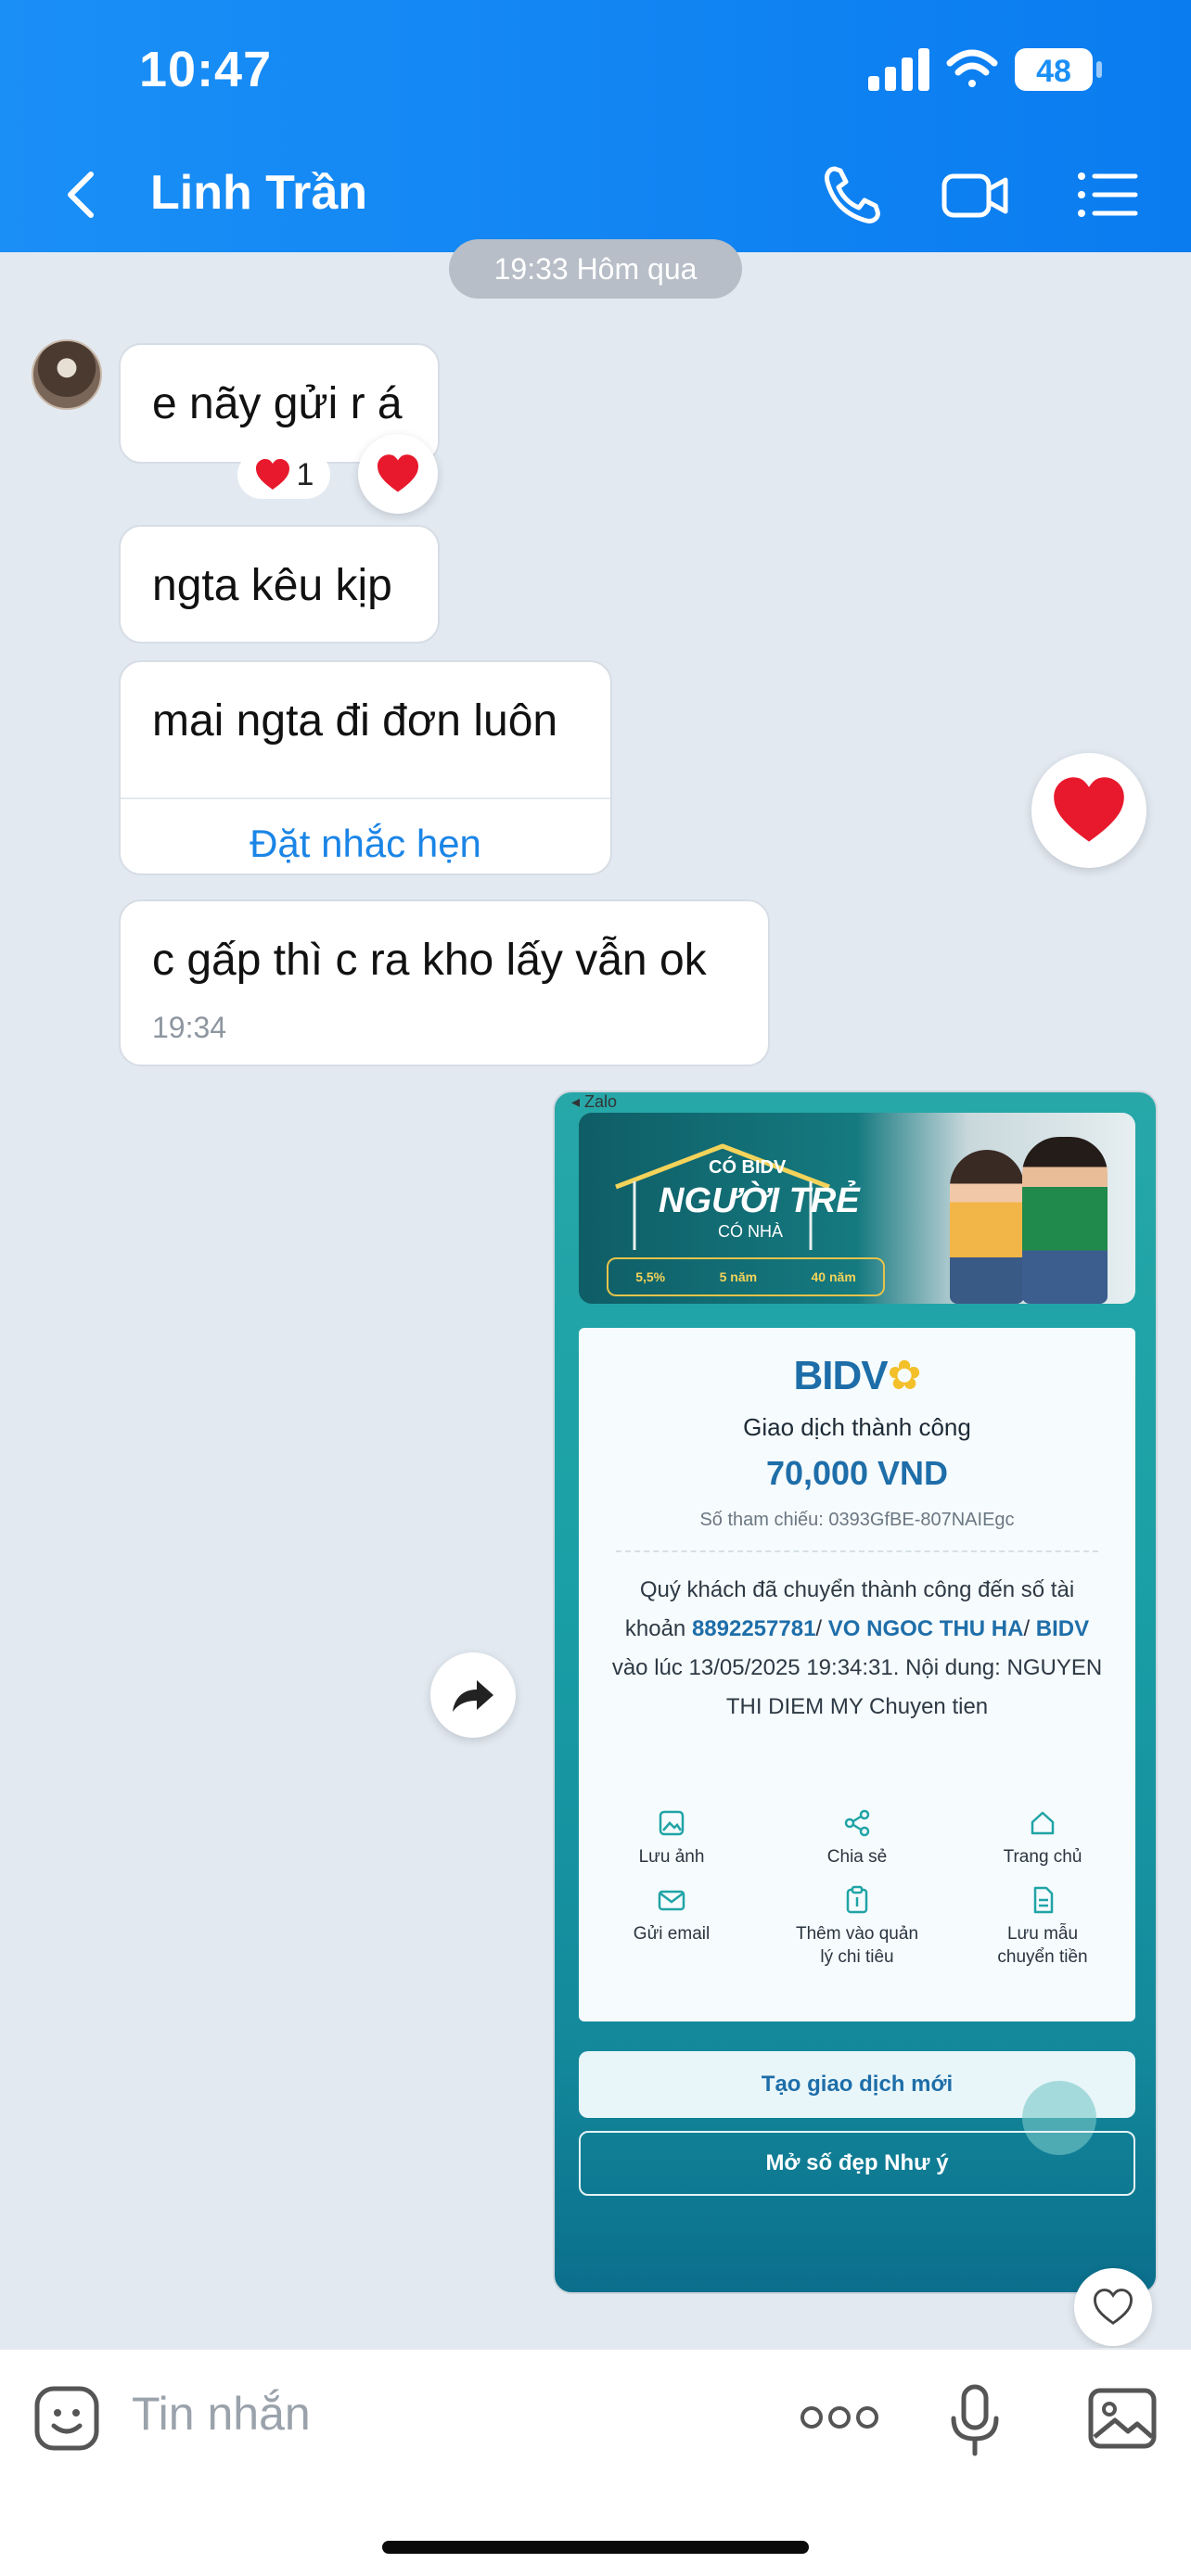 Image resolution: width=1191 pixels, height=2576 pixels. What do you see at coordinates (857, 1823) in the screenshot?
I see `share-icon` at bounding box center [857, 1823].